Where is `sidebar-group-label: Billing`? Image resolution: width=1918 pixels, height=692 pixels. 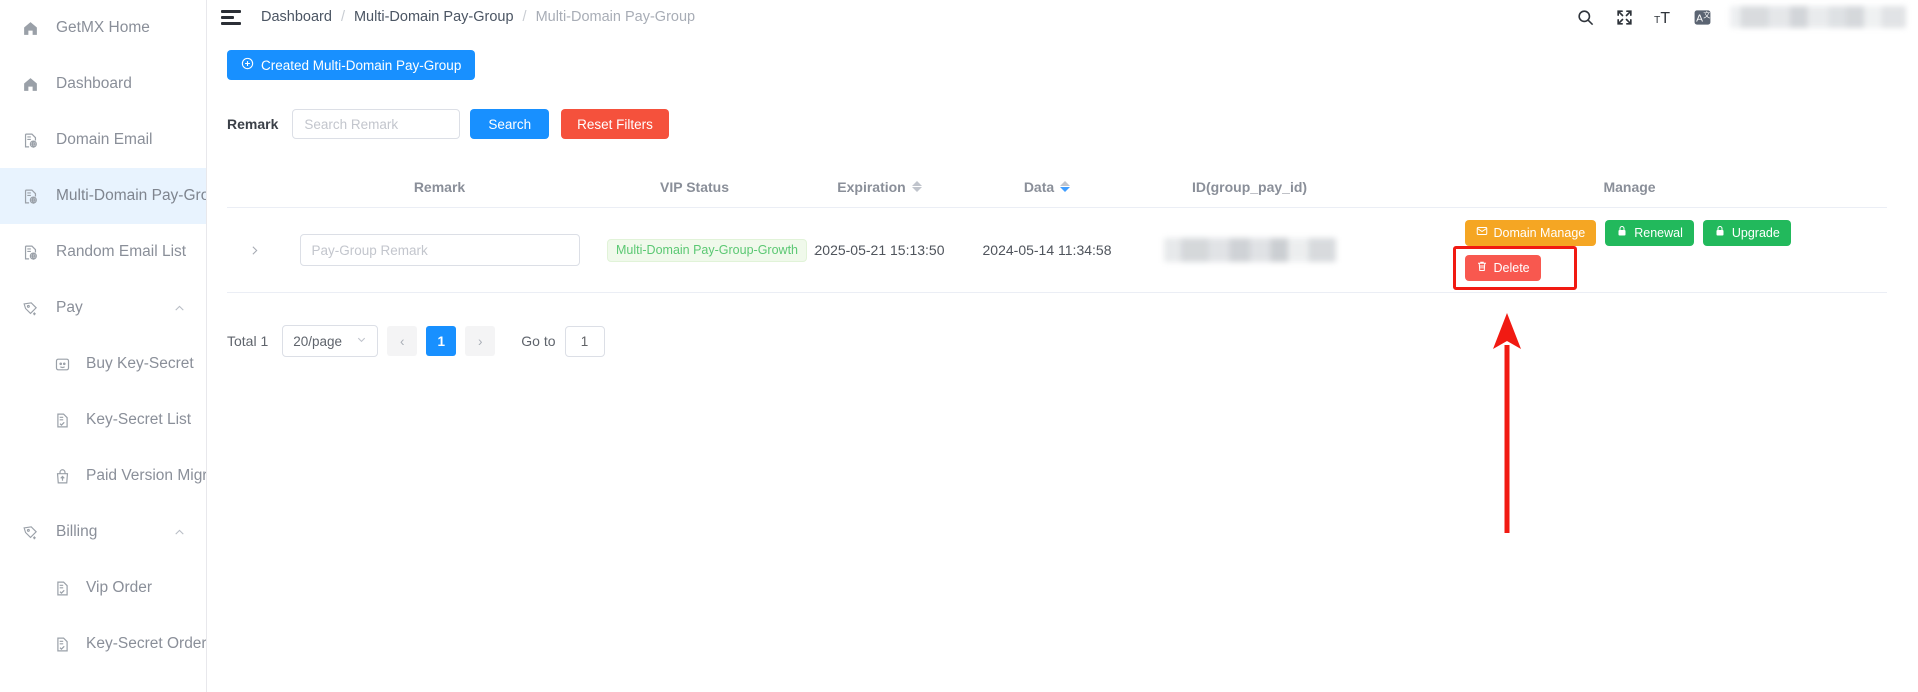
sidebar-group-label: Billing is located at coordinates (77, 531).